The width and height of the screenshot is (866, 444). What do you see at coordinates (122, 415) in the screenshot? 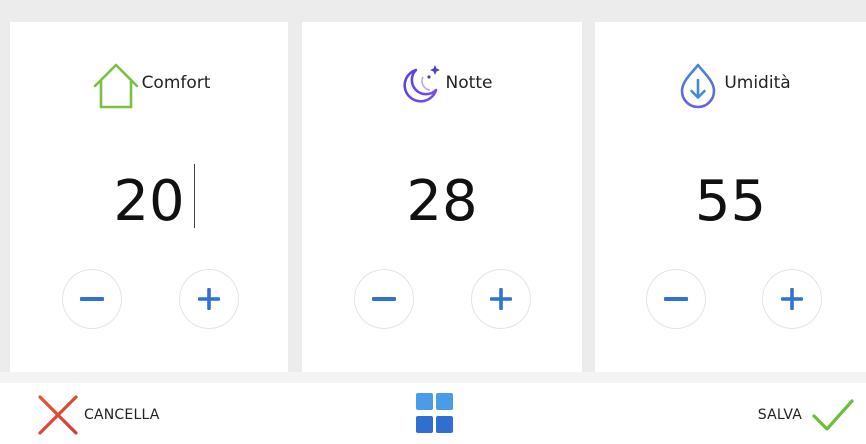
I see `cancel-label: CANCELLA` at bounding box center [122, 415].